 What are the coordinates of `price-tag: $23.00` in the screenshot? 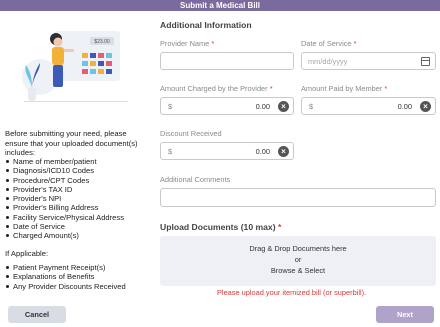 It's located at (102, 42).